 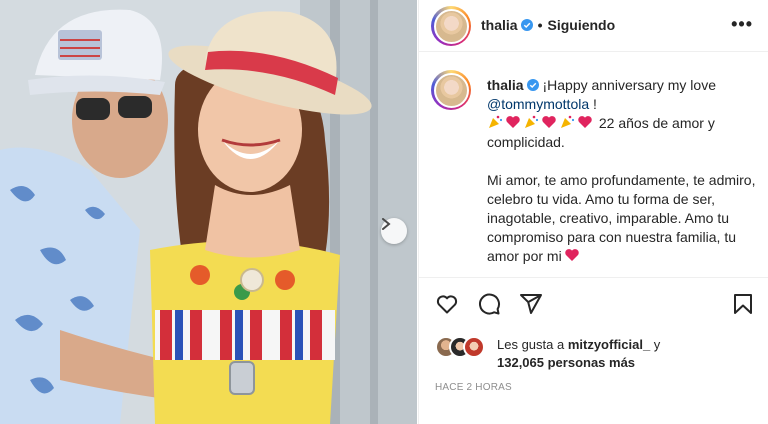 What do you see at coordinates (593, 277) in the screenshot?
I see `actions-divider` at bounding box center [593, 277].